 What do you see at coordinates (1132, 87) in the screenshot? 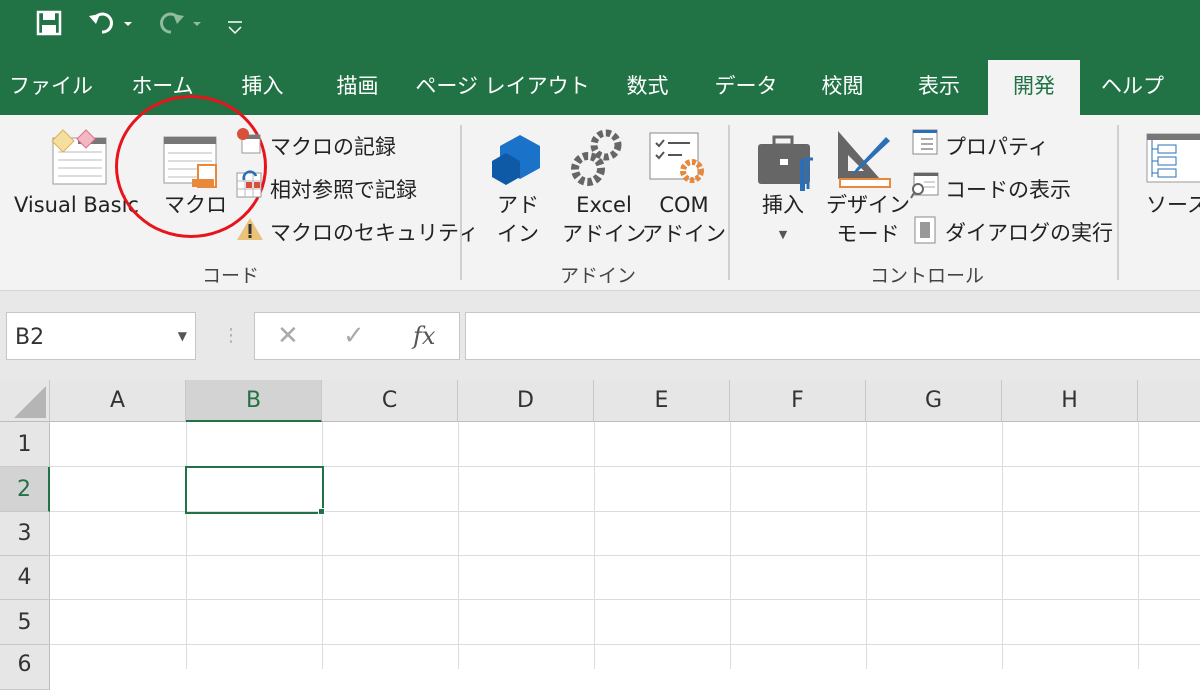
I see `tab-help: ヘルプ` at bounding box center [1132, 87].